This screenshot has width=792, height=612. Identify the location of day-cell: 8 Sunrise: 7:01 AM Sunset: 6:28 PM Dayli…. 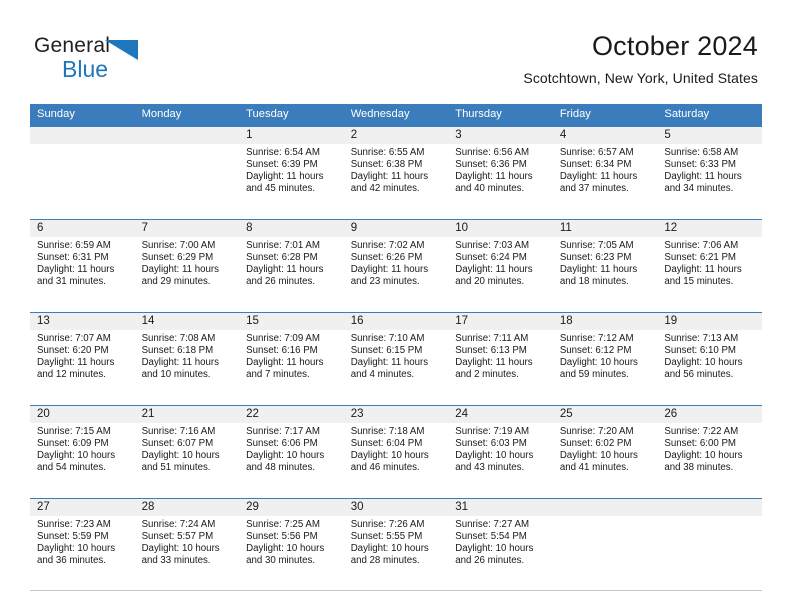
(291, 266).